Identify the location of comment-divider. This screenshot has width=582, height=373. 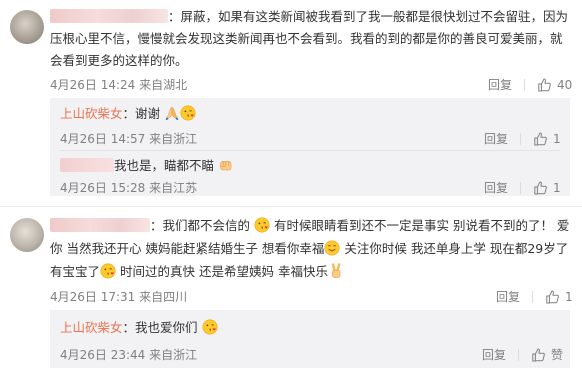
(291, 206).